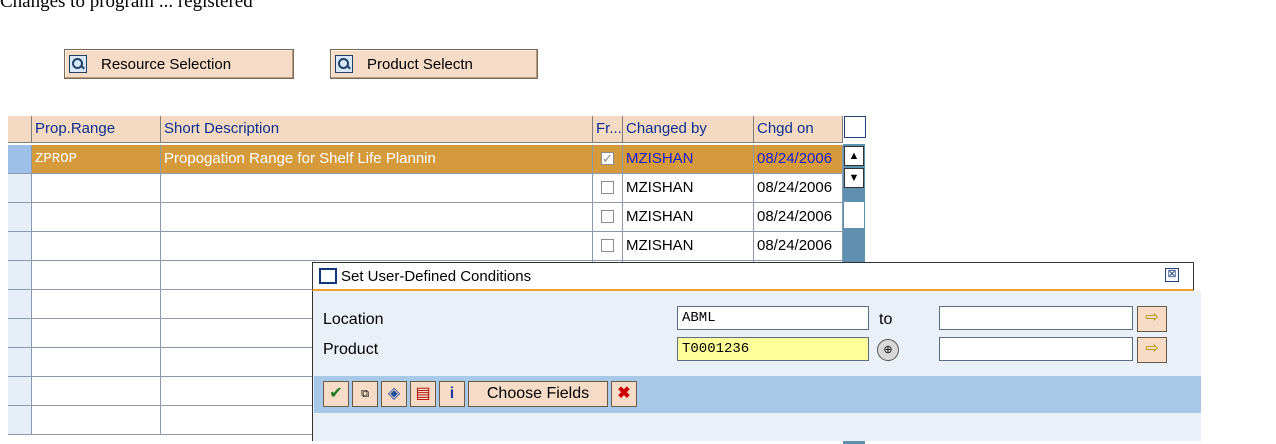 Image resolution: width=1276 pixels, height=444 pixels. Describe the element at coordinates (336, 394) in the screenshot. I see `checkmark-icon: ✔` at that location.